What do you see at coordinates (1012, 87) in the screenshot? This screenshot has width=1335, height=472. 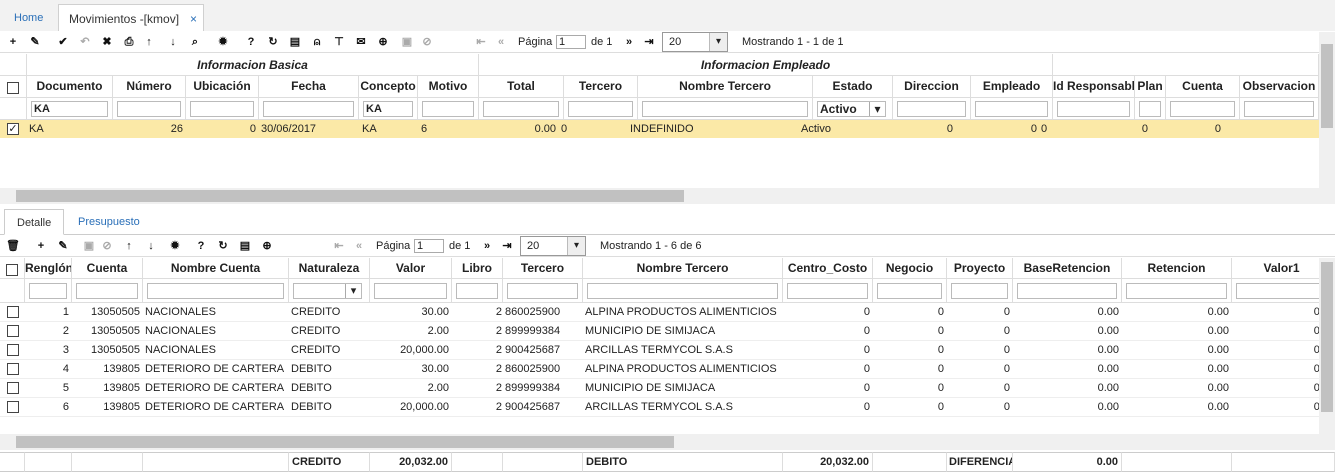 I see `col-empleado: Empleado` at bounding box center [1012, 87].